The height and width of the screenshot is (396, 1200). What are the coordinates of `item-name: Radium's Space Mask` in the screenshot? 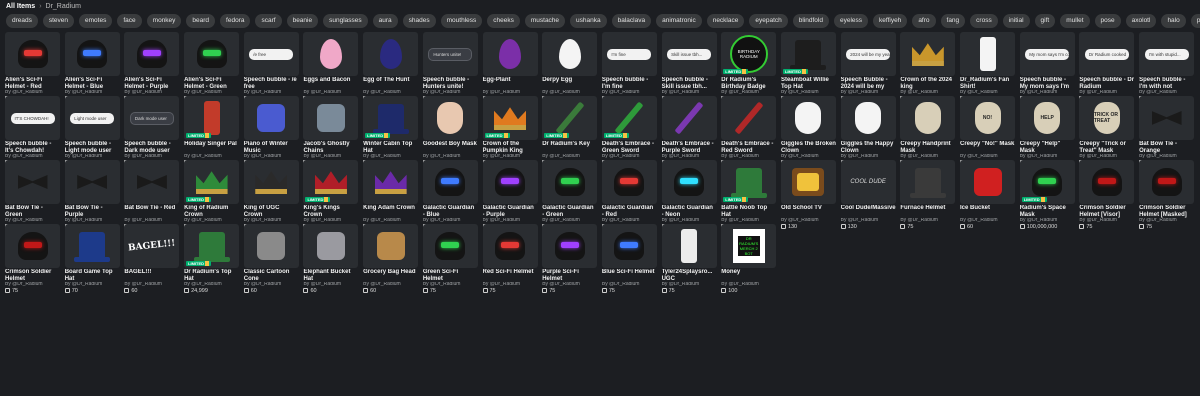 It's located at (1047, 211).